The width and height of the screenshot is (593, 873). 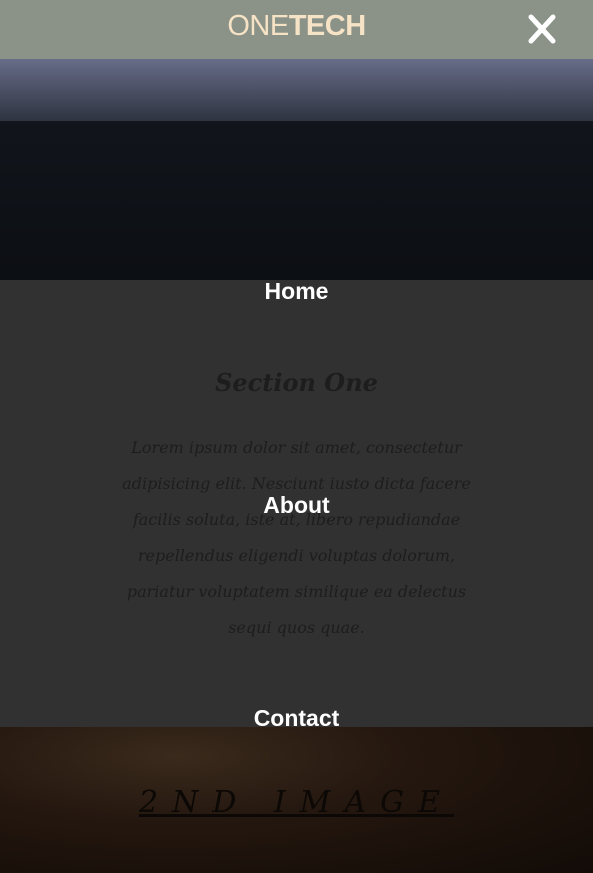 I want to click on nav-about-link: About, so click(x=296, y=505).